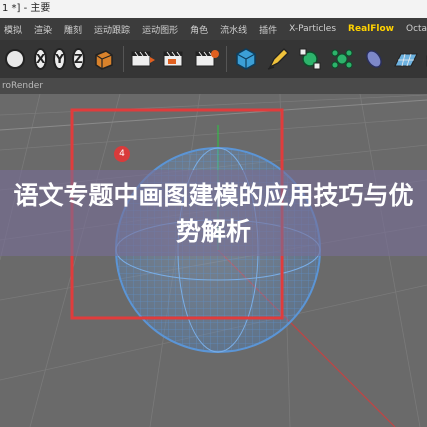  I want to click on menu-item-realflow: RealFlow, so click(371, 29).